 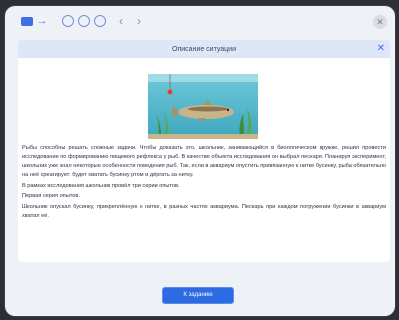 I want to click on circle-3-icon, so click(x=100, y=21).